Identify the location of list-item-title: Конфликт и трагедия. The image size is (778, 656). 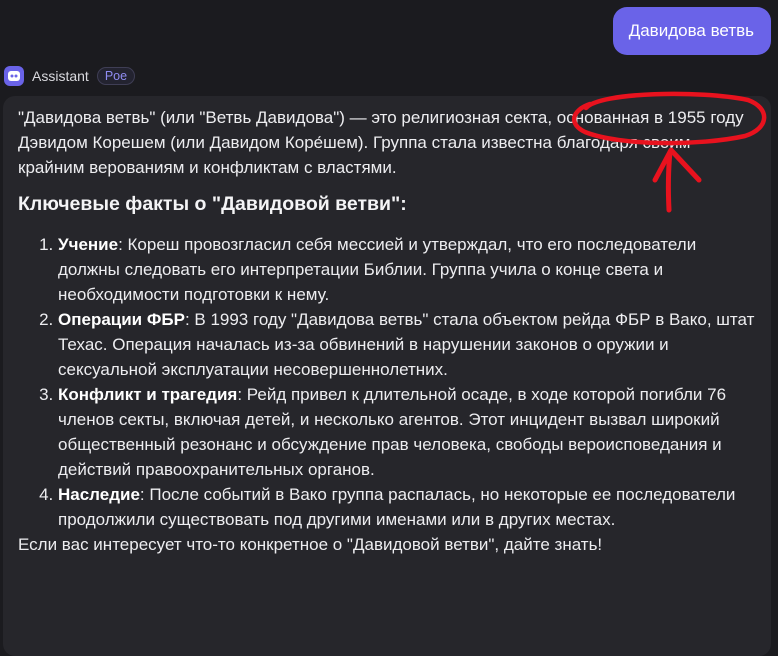
(148, 394).